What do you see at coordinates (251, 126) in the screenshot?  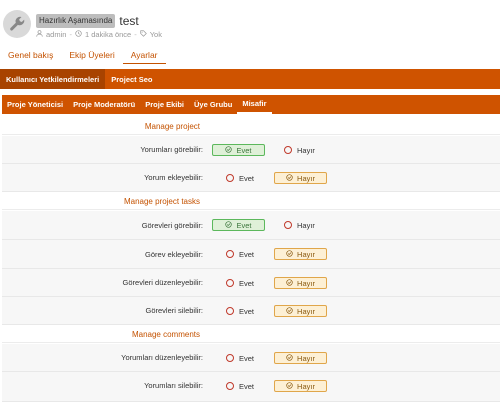 I see `section-heading: Manage project` at bounding box center [251, 126].